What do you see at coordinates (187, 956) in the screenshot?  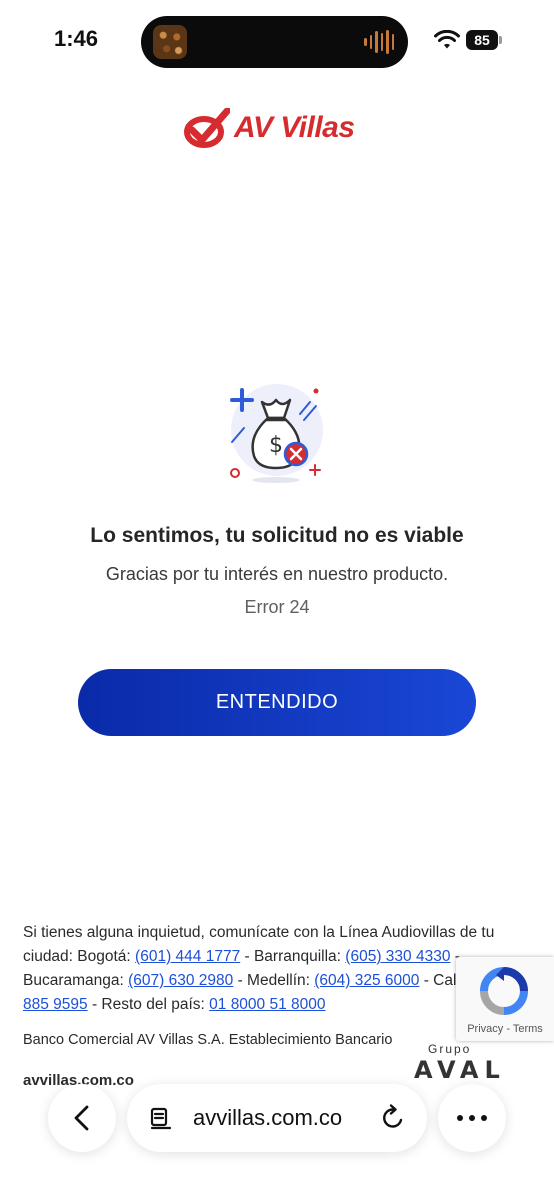 I see `phone-link-bogota: (601) 444 1777` at bounding box center [187, 956].